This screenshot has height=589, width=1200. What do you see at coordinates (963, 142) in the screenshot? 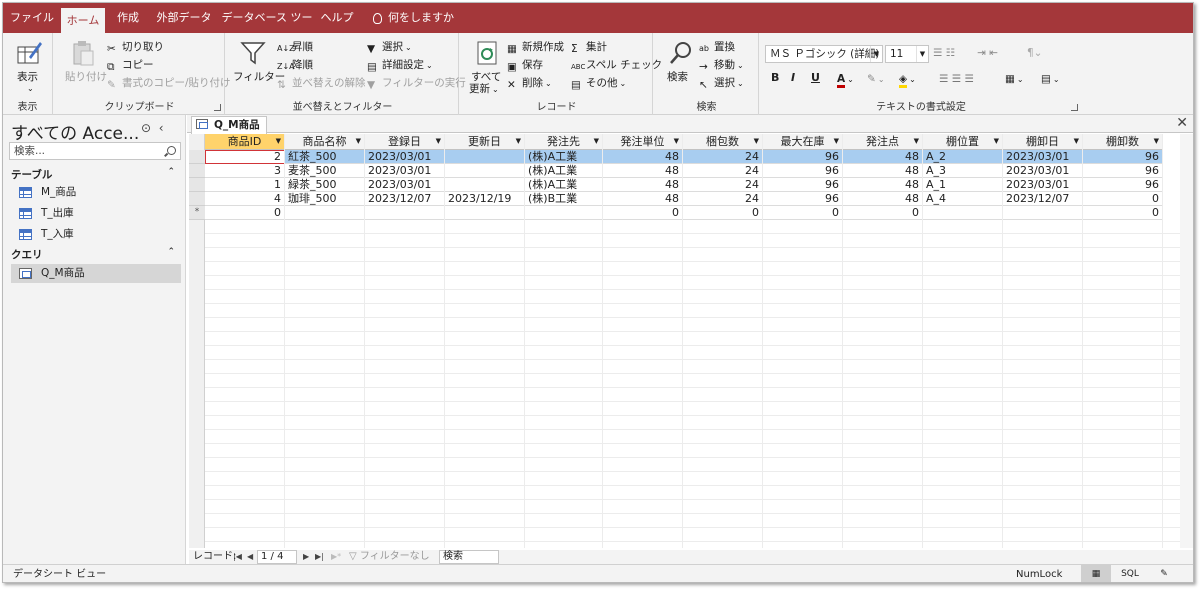
I see `column-header: 棚位置 ▼` at bounding box center [963, 142].